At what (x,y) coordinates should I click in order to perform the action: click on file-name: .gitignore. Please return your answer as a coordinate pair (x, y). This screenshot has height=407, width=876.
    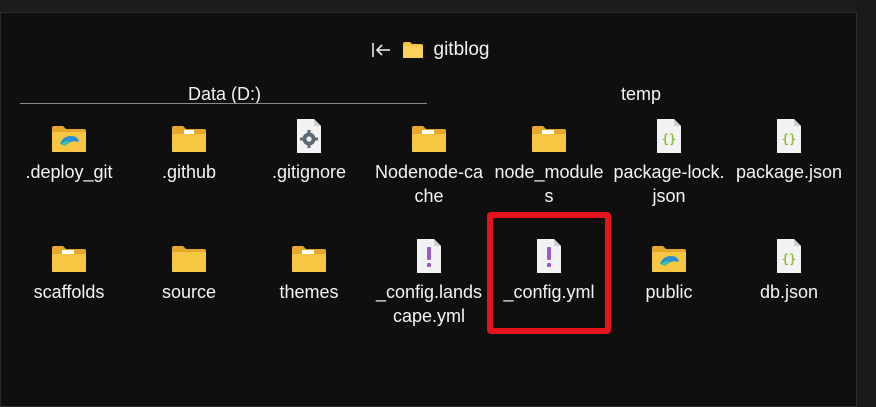
    Looking at the image, I should click on (309, 172).